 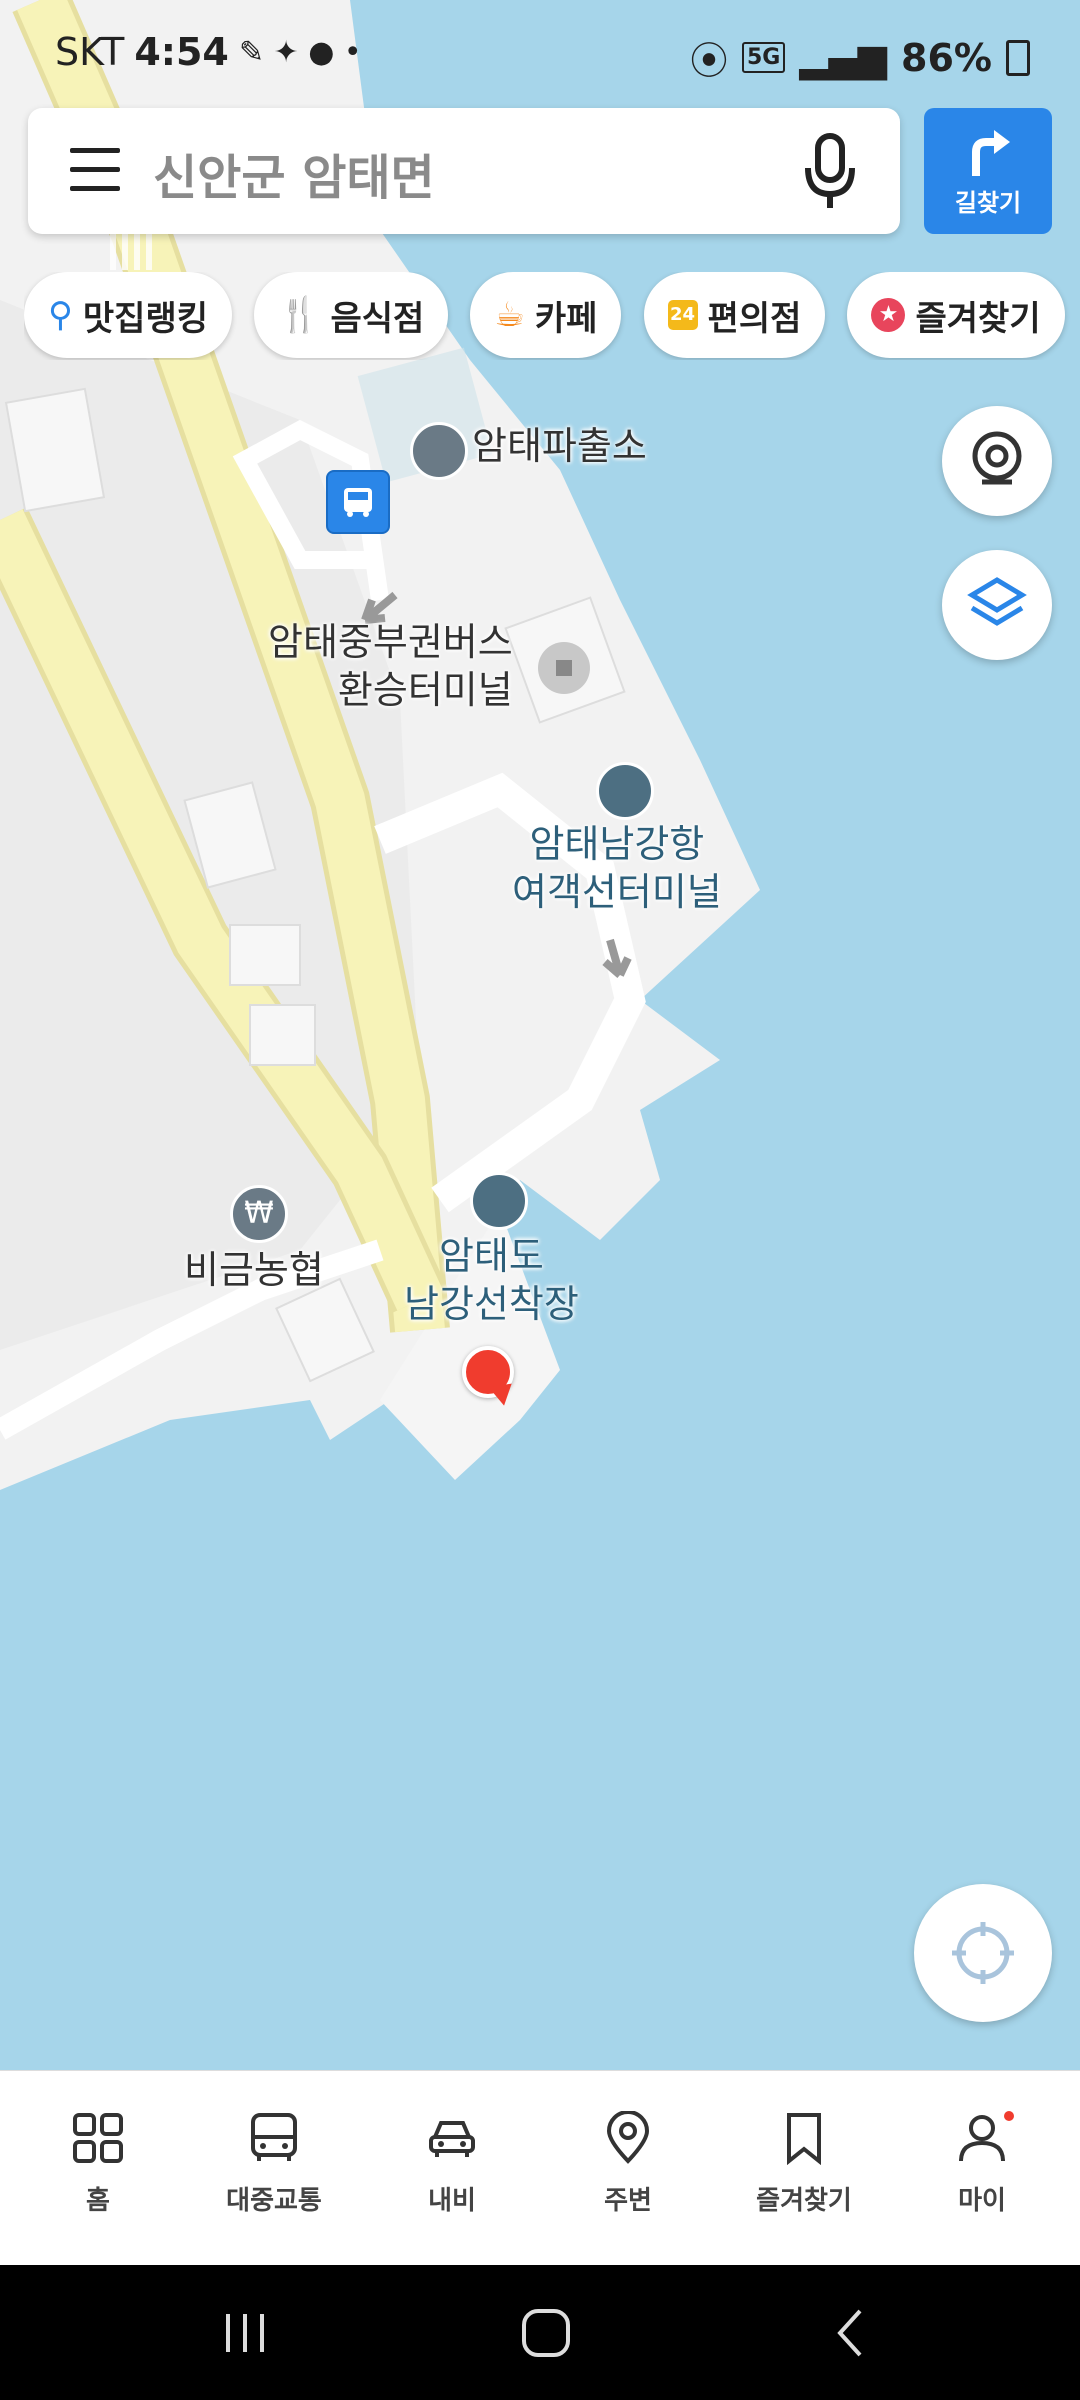 What do you see at coordinates (452, 2139) in the screenshot?
I see `car-icon` at bounding box center [452, 2139].